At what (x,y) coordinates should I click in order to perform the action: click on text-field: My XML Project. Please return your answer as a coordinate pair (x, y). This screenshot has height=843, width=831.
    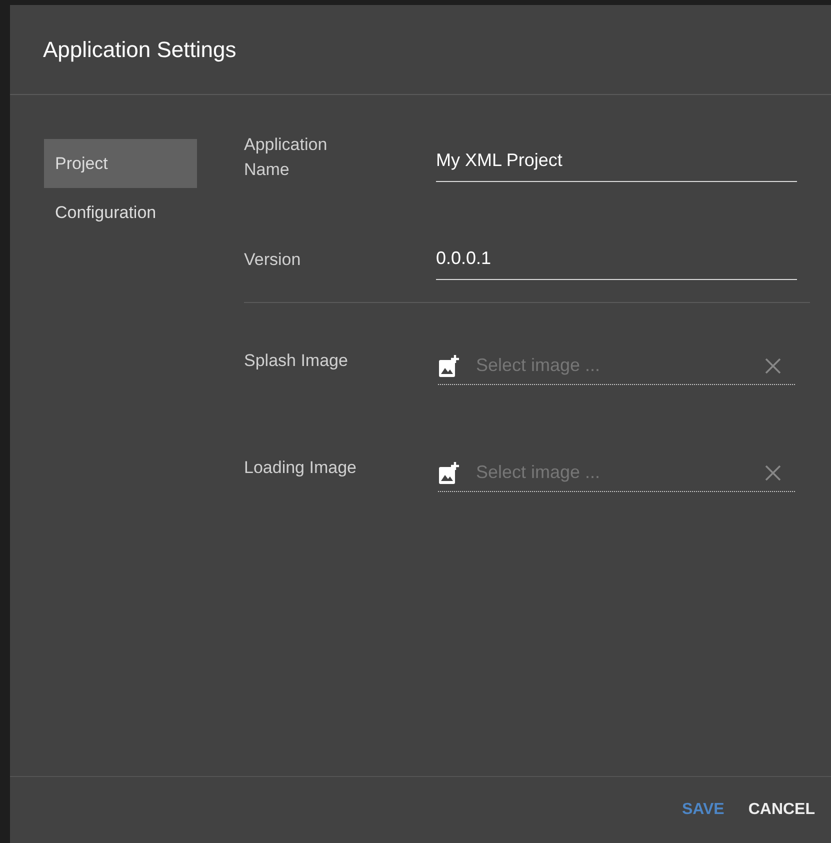
    Looking at the image, I should click on (616, 166).